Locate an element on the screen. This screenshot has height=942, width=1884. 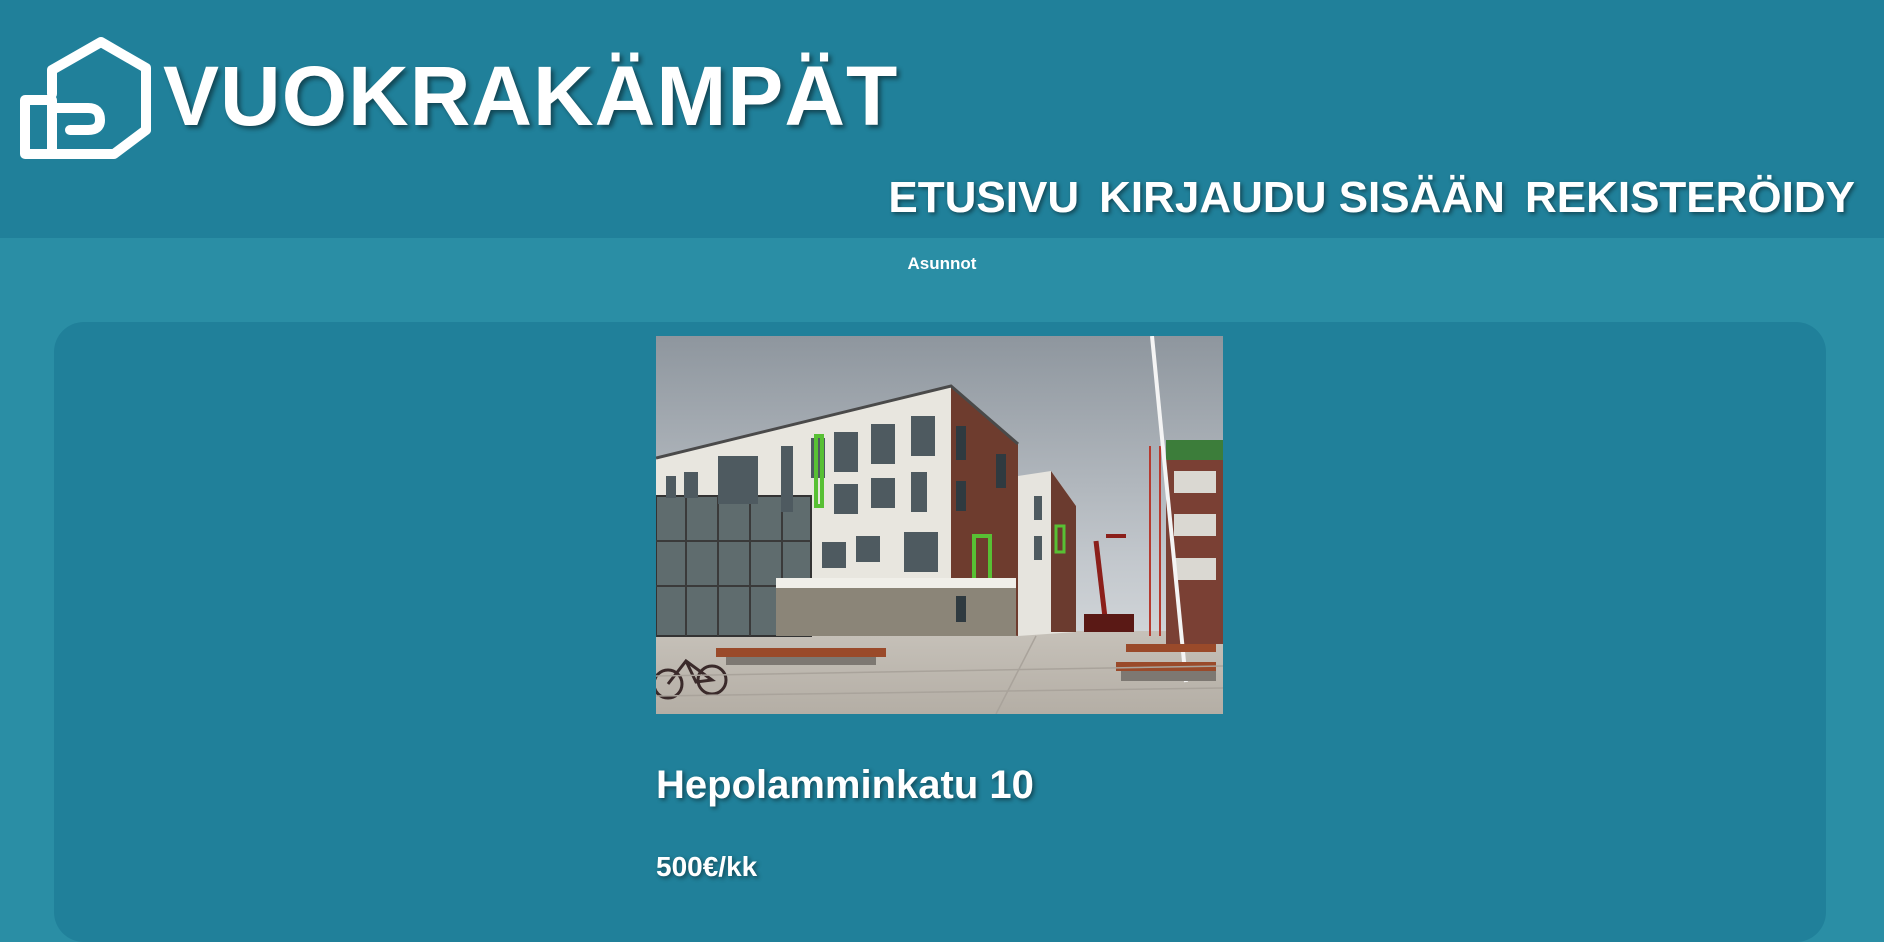
sub-nav: Asunnot is located at coordinates (942, 264).